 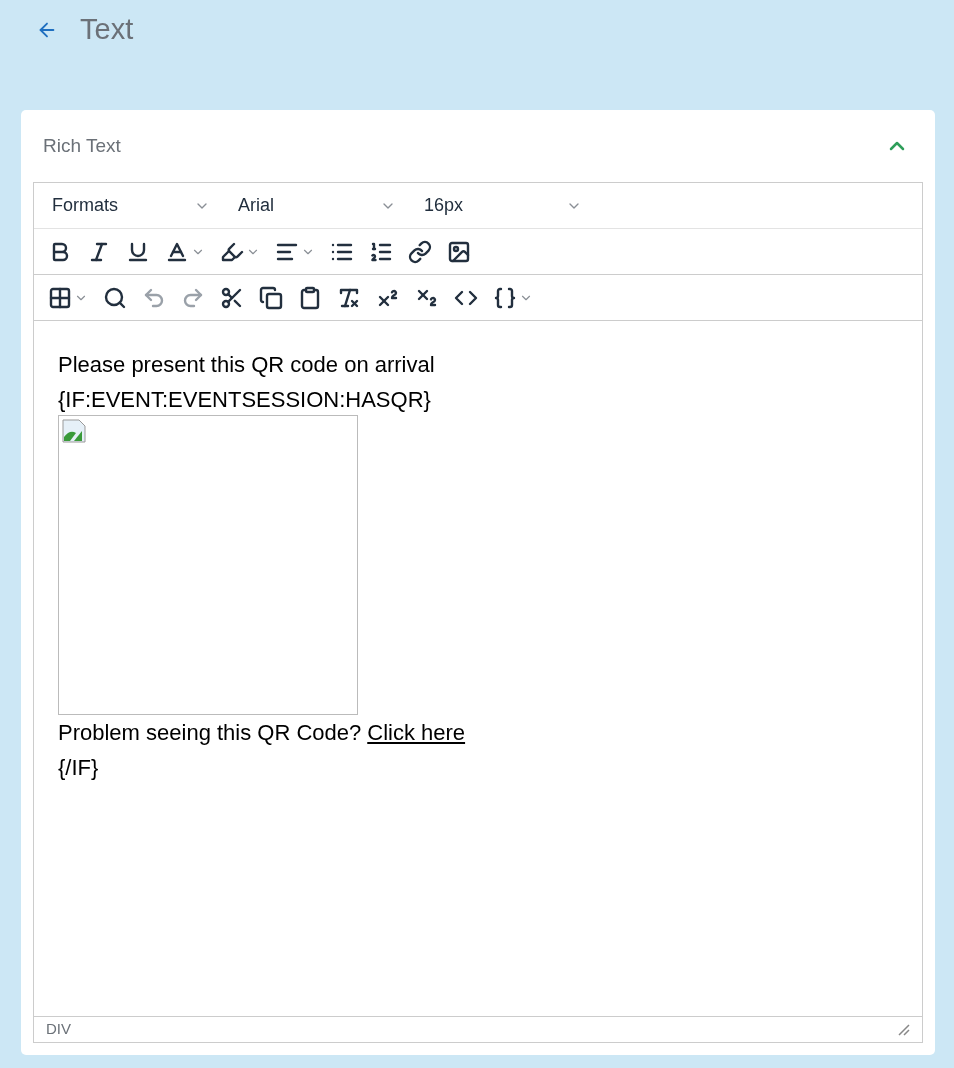 What do you see at coordinates (232, 297) in the screenshot?
I see `scissors-icon` at bounding box center [232, 297].